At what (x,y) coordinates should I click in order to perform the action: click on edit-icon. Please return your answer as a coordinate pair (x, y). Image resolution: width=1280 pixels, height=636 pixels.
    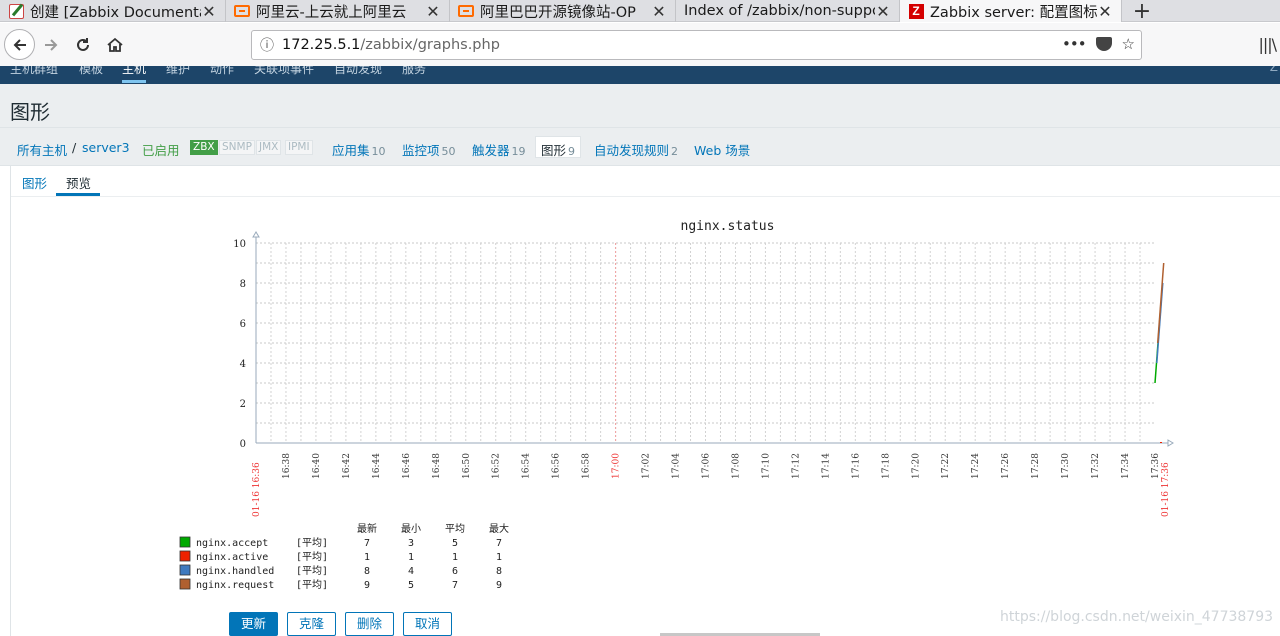
    Looking at the image, I should click on (16, 11).